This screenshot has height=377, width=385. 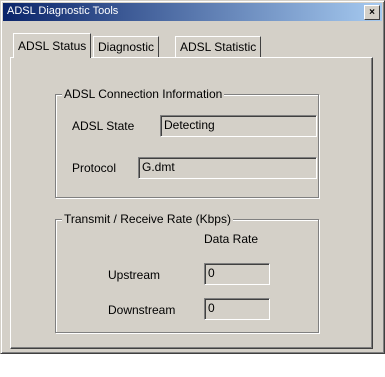 What do you see at coordinates (94, 168) in the screenshot?
I see `protocol-label: Protocol` at bounding box center [94, 168].